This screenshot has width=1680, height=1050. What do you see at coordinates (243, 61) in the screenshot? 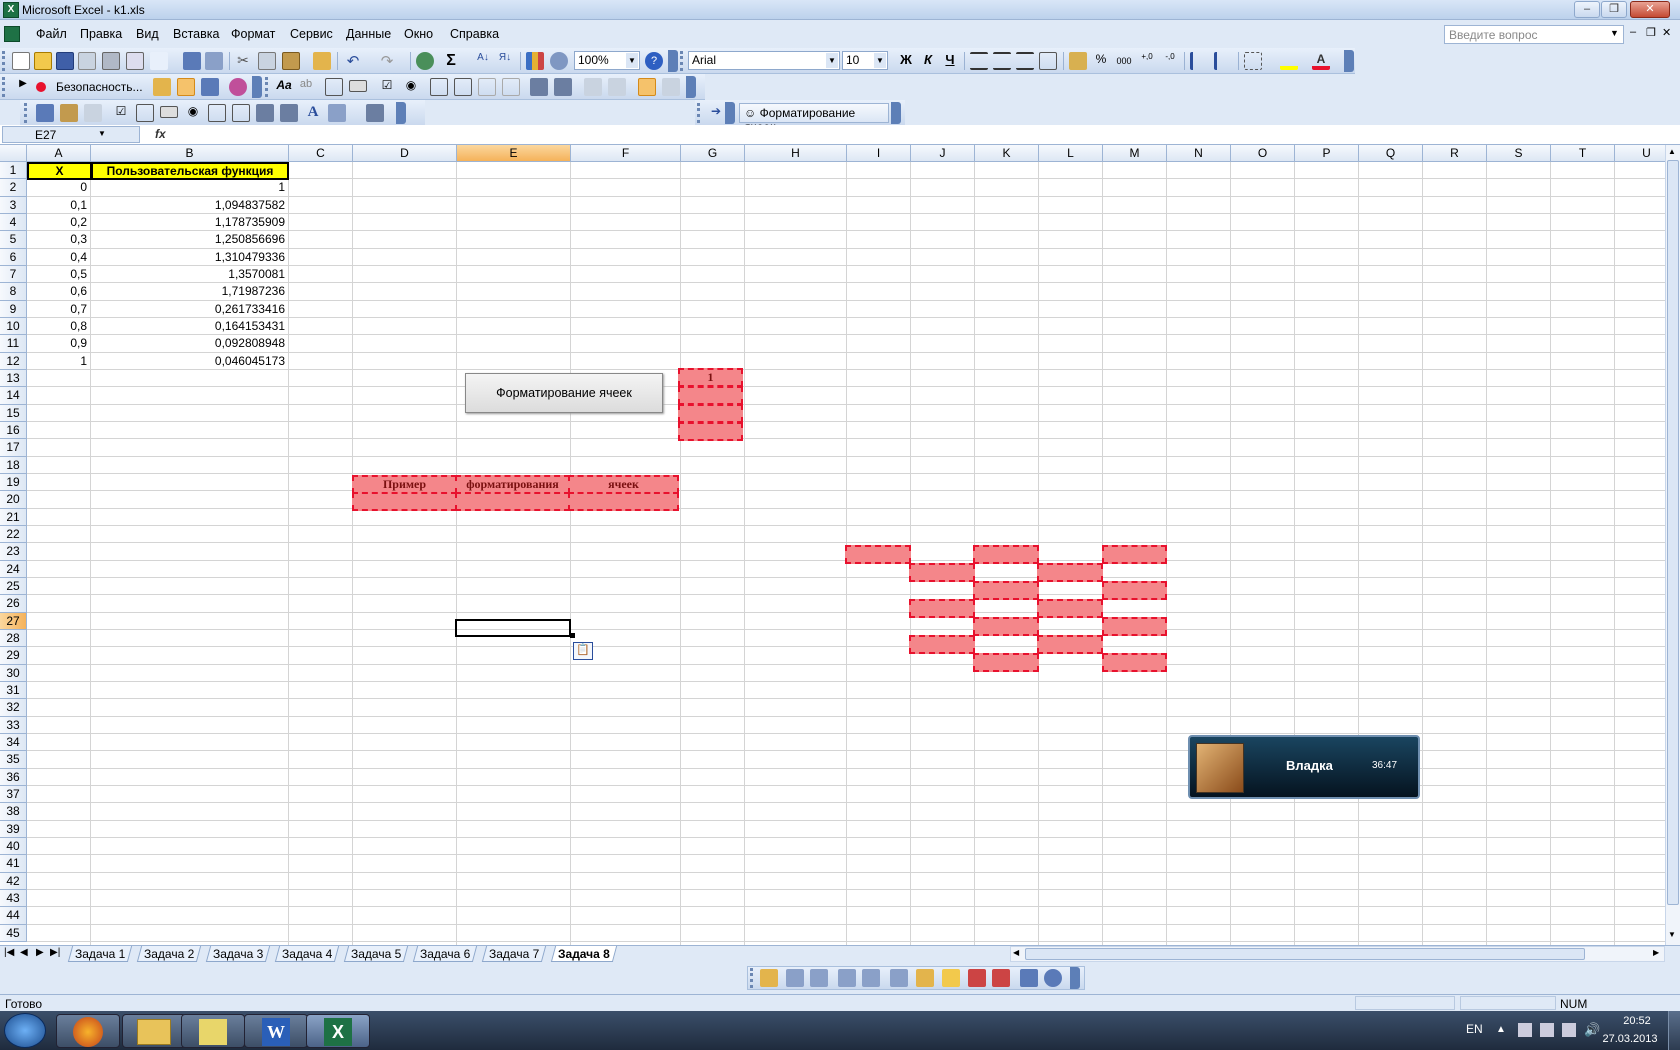
I see `cut-icon: ✂` at bounding box center [243, 61].